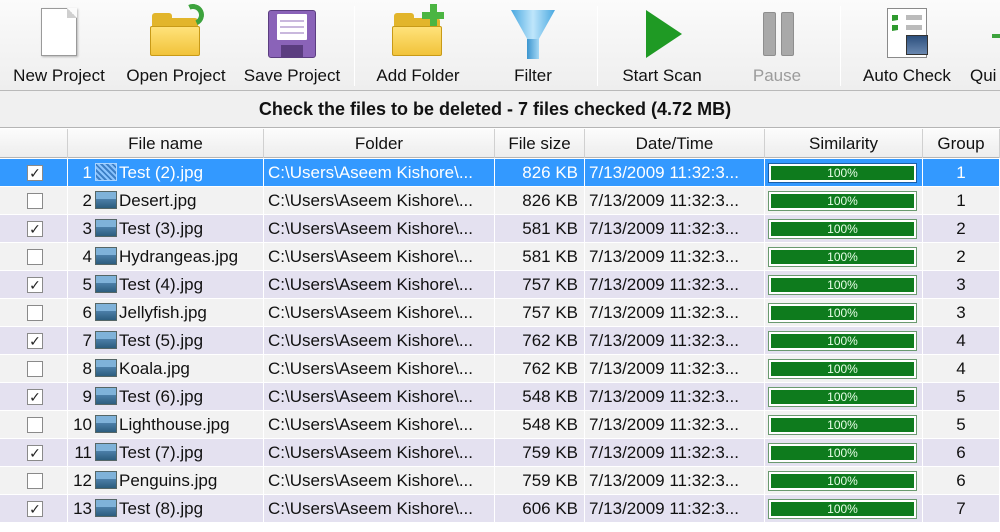  What do you see at coordinates (844, 143) in the screenshot?
I see `column-similarity: Similarity` at bounding box center [844, 143].